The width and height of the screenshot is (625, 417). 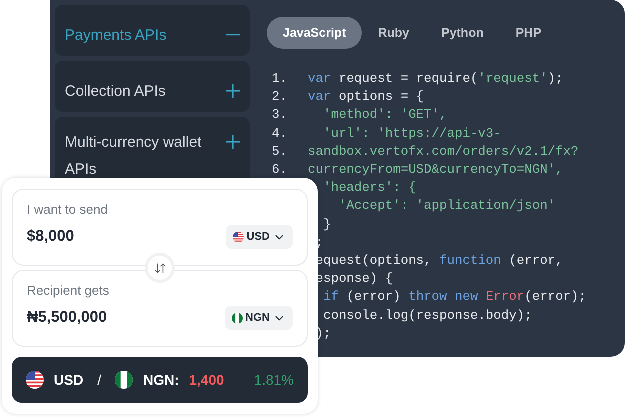 I want to click on language-tab: Ruby, so click(x=394, y=33).